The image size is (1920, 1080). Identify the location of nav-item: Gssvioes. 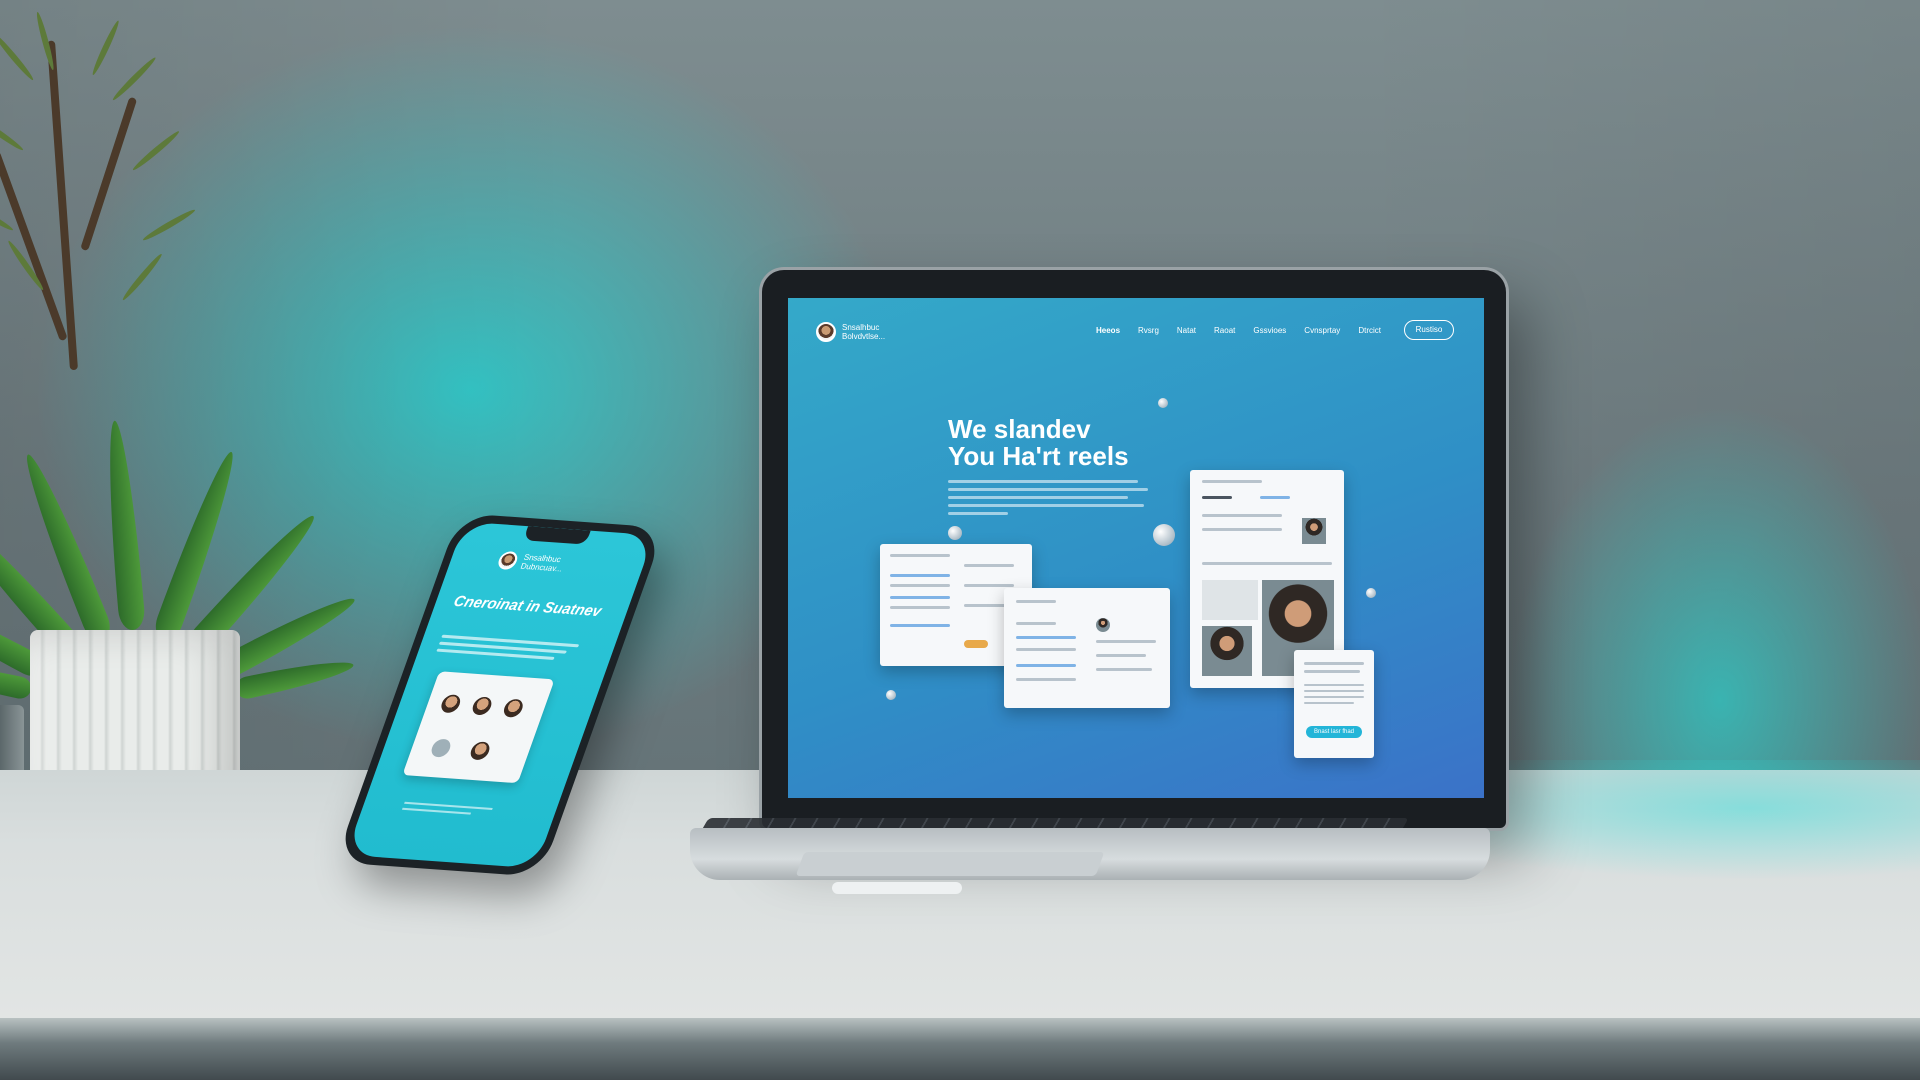
(1269, 330).